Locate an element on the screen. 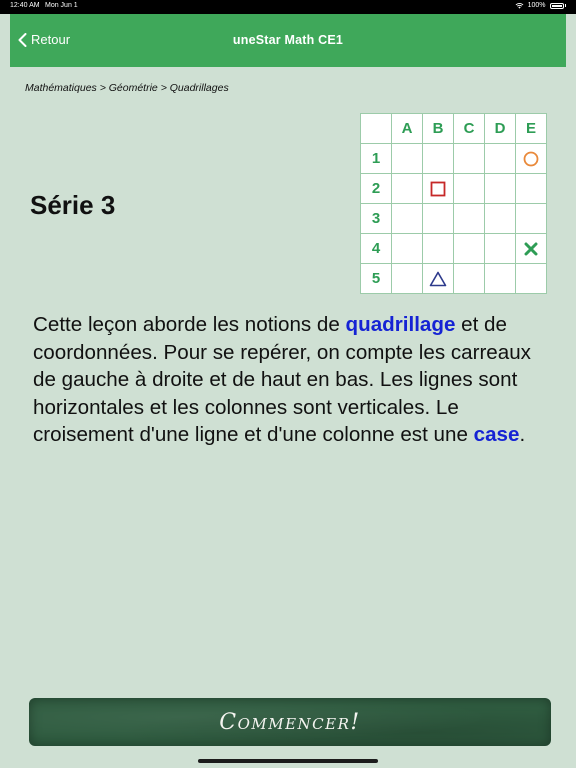 The image size is (576, 768). example-grid: A B C D E 1 2 3 4 5 is located at coordinates (453, 203).